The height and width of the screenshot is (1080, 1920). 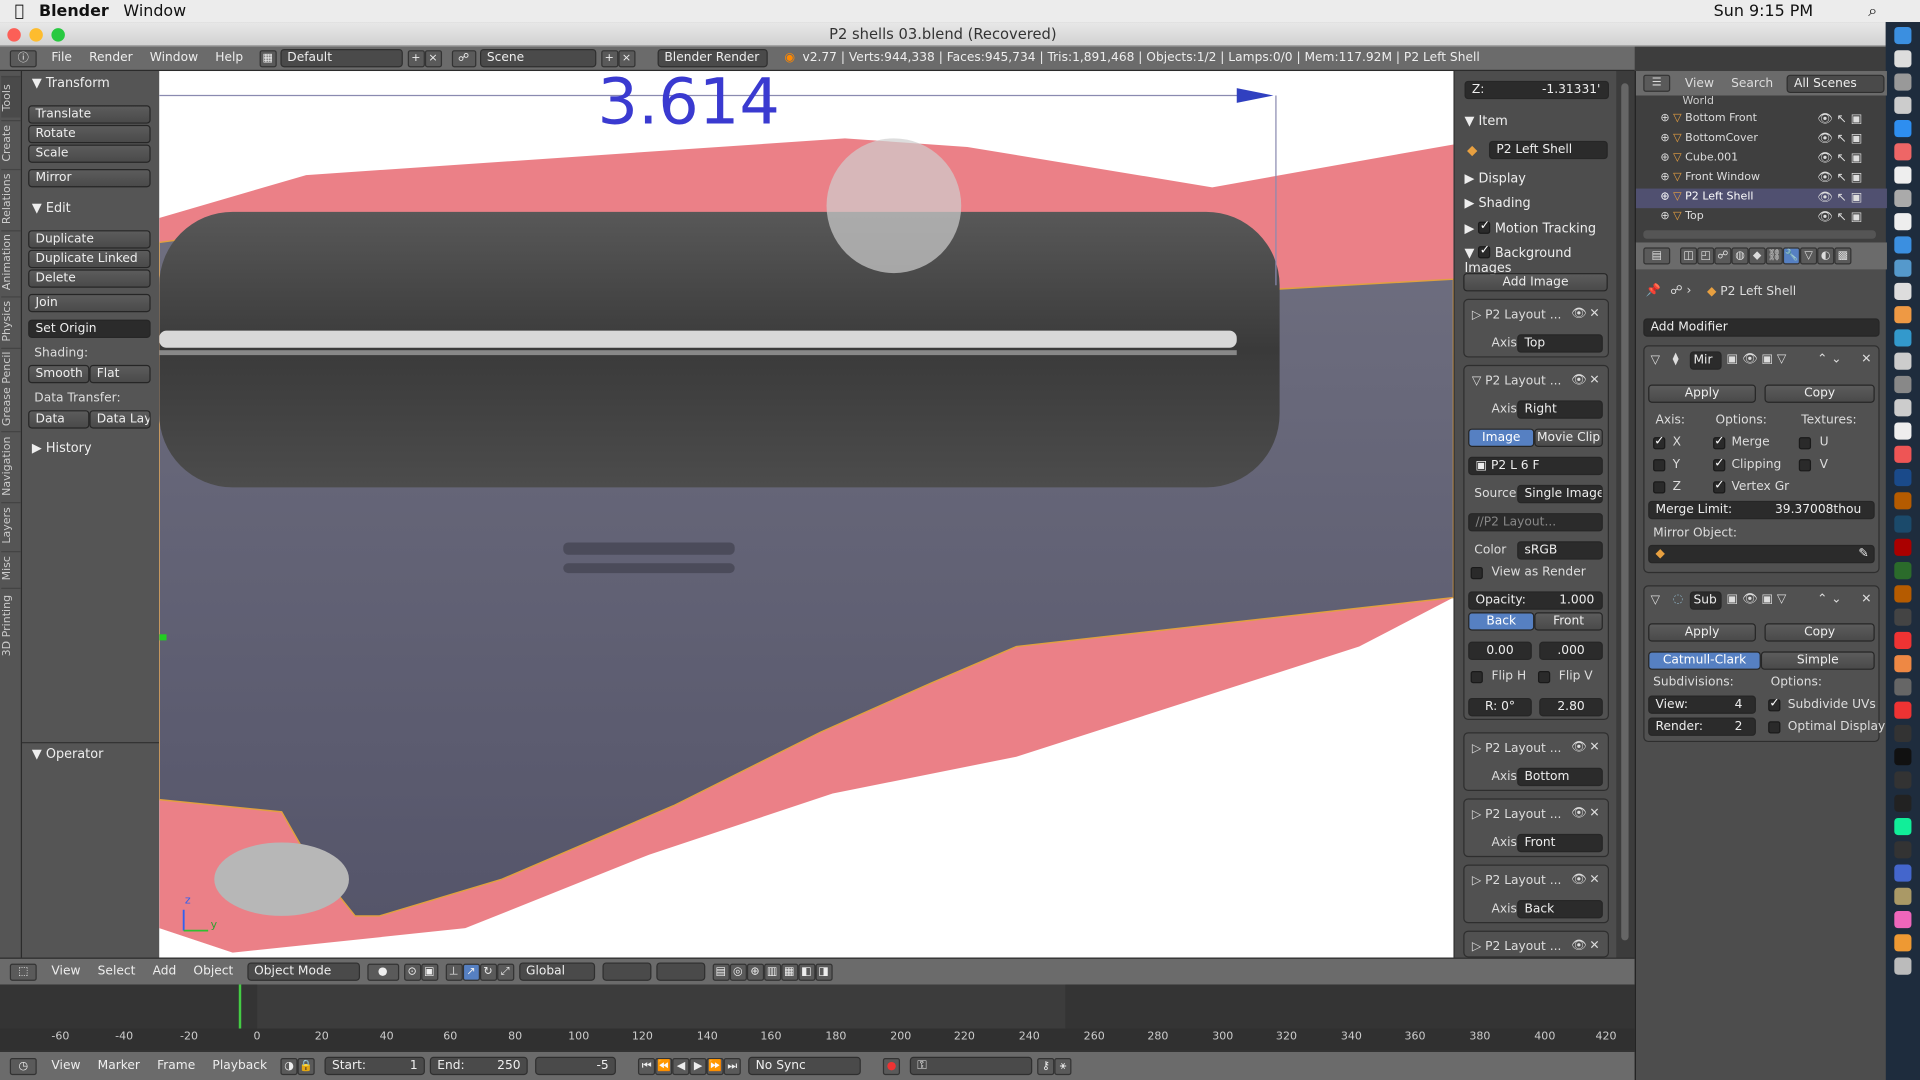 I want to click on vertex-groups-checkbox, so click(x=1719, y=486).